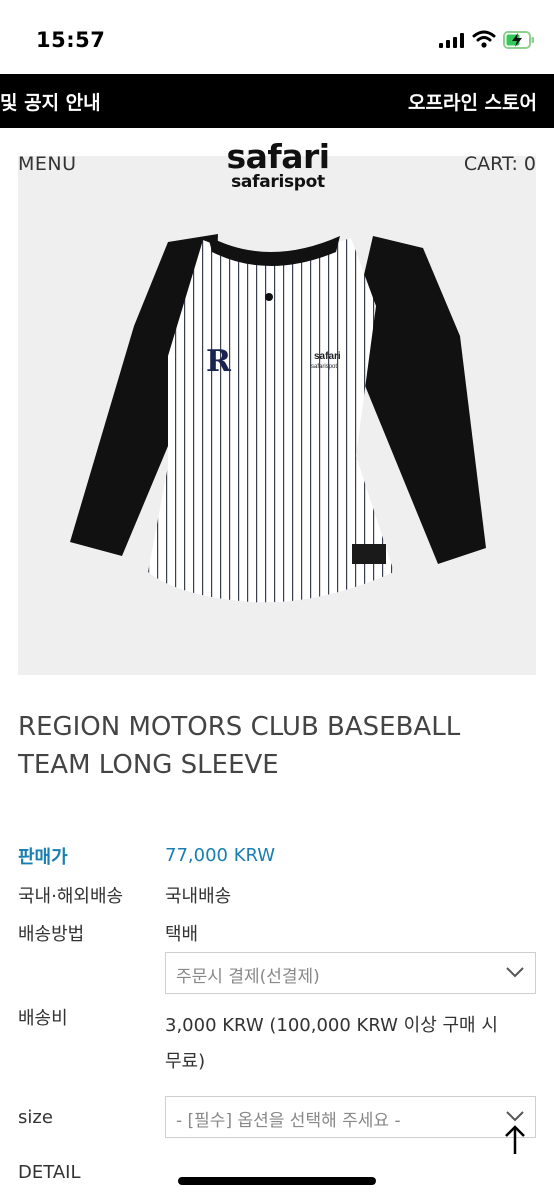 This screenshot has height=1200, width=554. I want to click on brand-logo: safari safarispot, so click(278, 164).